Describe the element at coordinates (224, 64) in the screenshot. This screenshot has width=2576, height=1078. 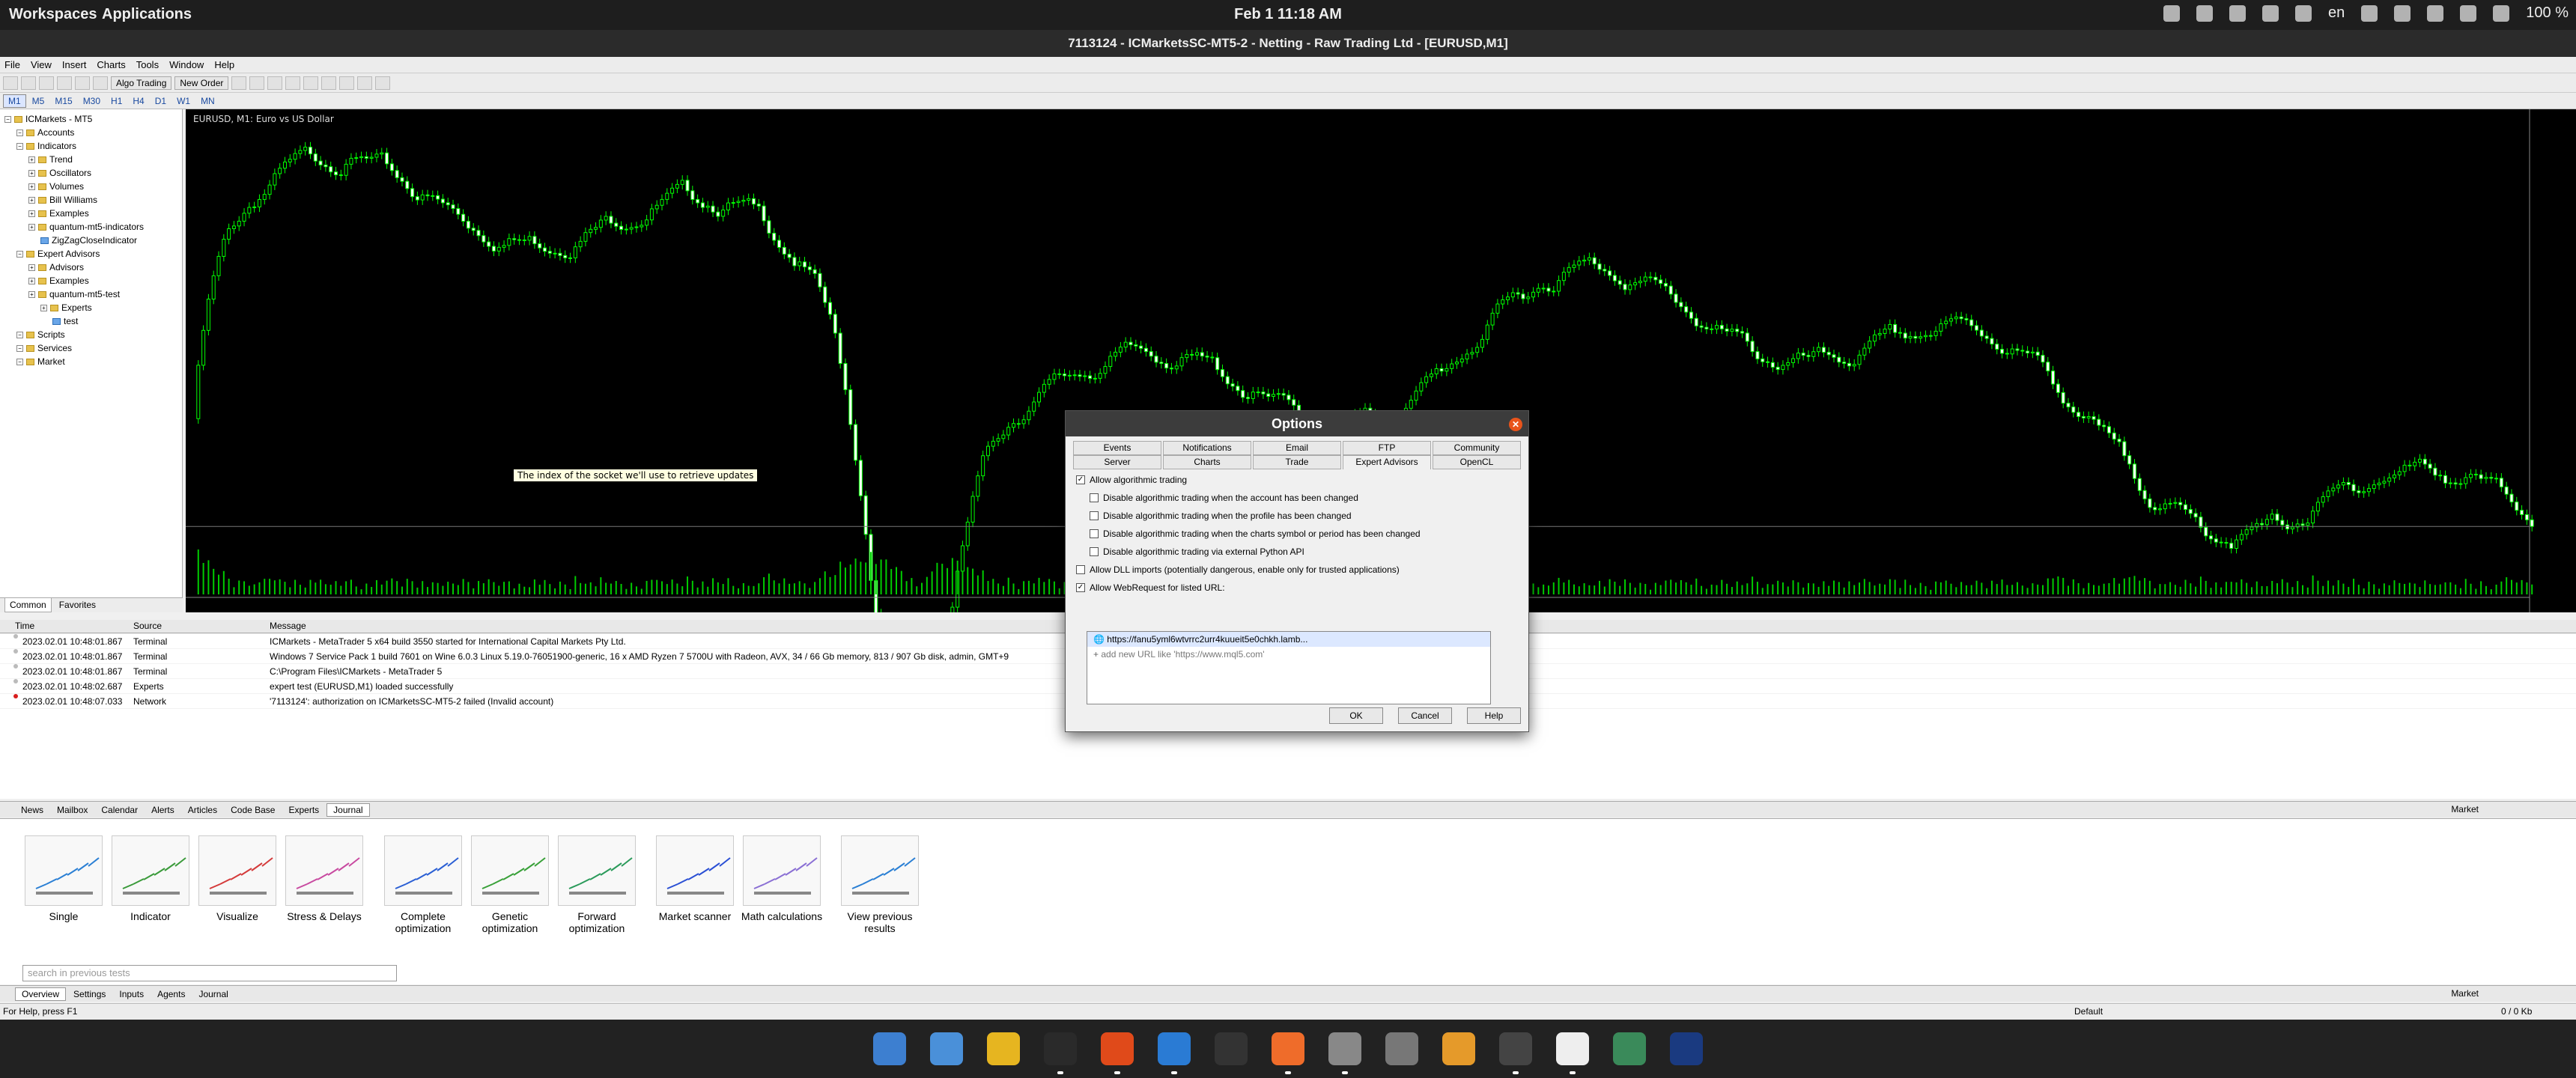
I see `menu-item-help: Help` at that location.